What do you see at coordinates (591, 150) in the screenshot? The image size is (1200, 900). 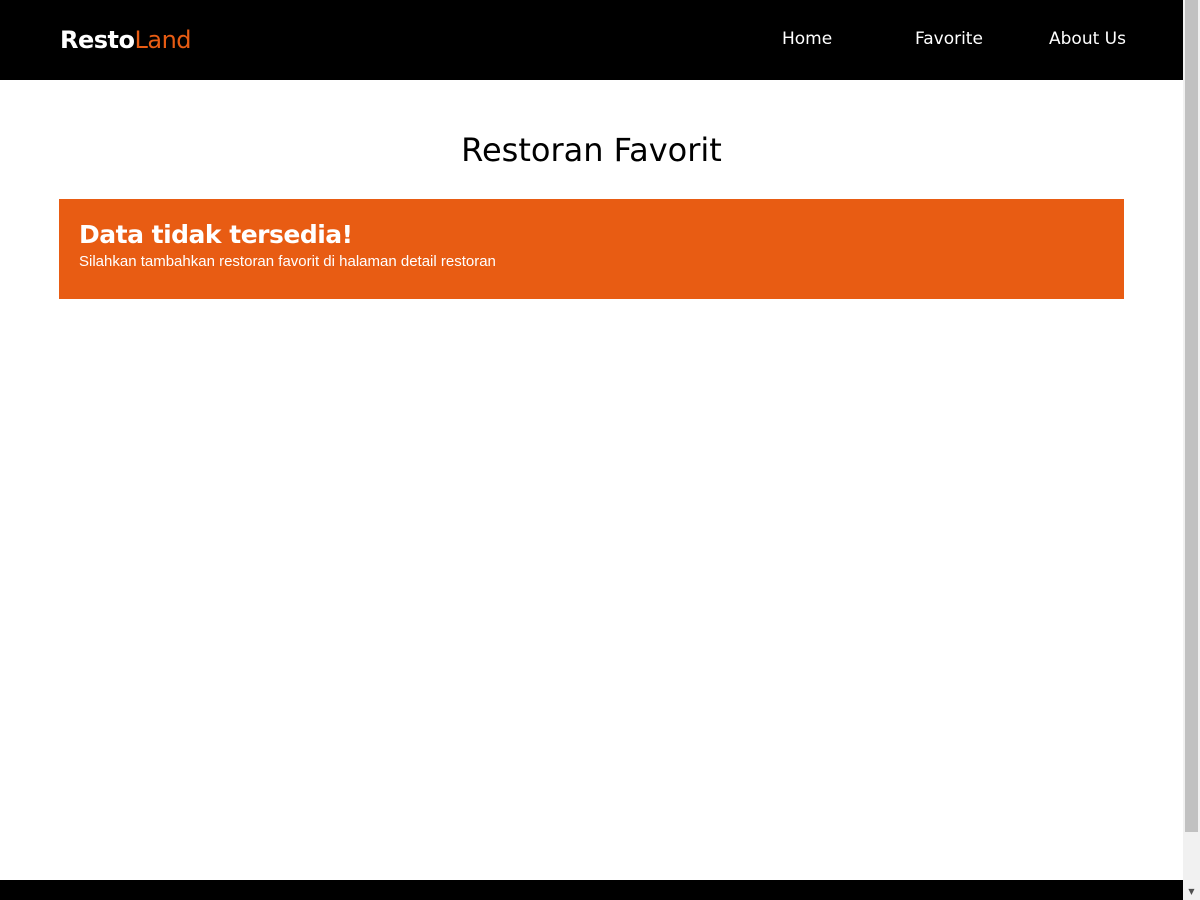 I see `page-title: Restoran Favorit` at bounding box center [591, 150].